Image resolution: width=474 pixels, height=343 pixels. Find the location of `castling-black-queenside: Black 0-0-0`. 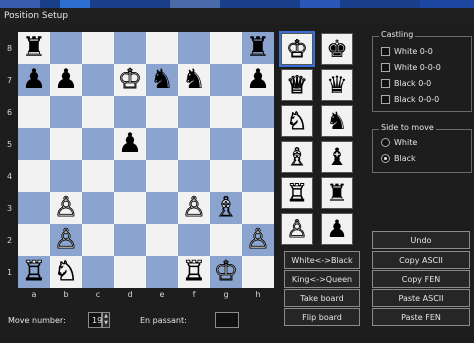

castling-black-queenside: Black 0-0-0 is located at coordinates (410, 99).